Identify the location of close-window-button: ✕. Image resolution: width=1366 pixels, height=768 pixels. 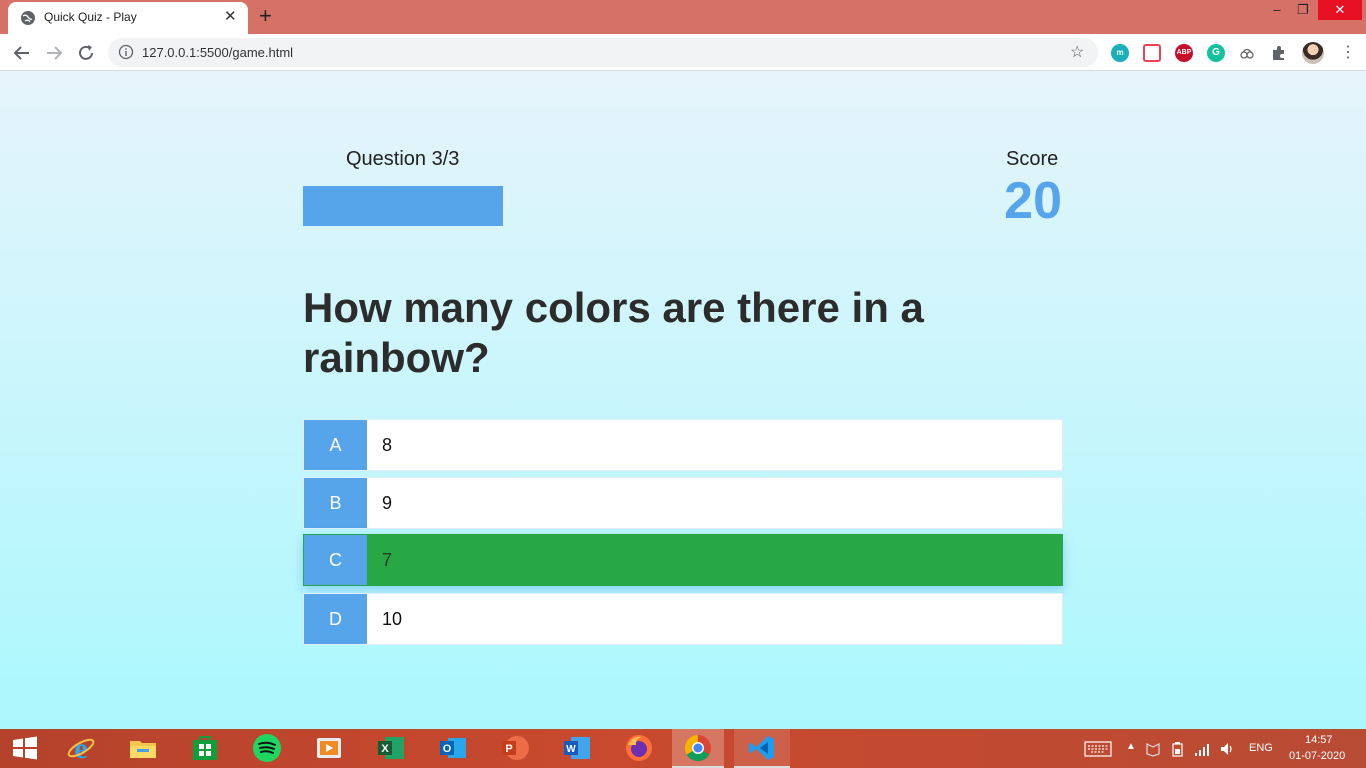
(1340, 10).